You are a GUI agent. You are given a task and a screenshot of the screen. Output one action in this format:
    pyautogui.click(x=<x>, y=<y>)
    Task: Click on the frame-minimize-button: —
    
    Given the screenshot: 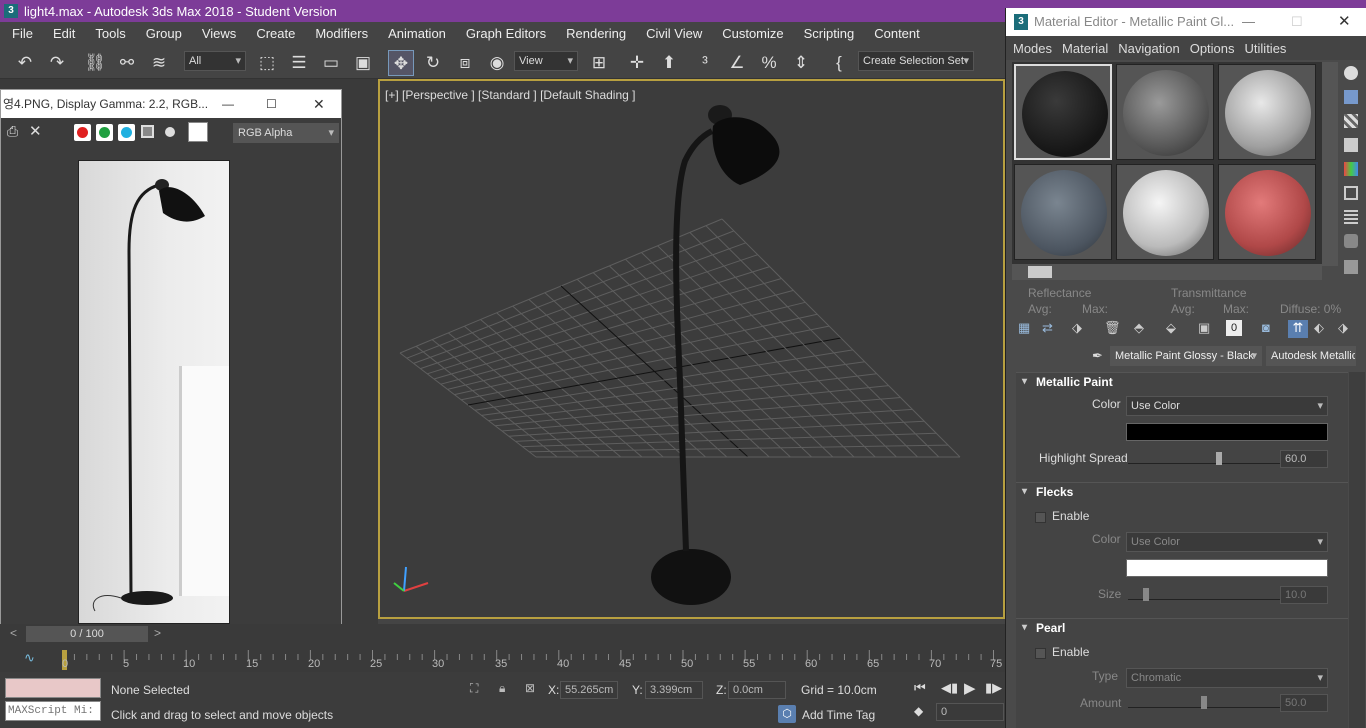 What is the action you would take?
    pyautogui.click(x=228, y=104)
    